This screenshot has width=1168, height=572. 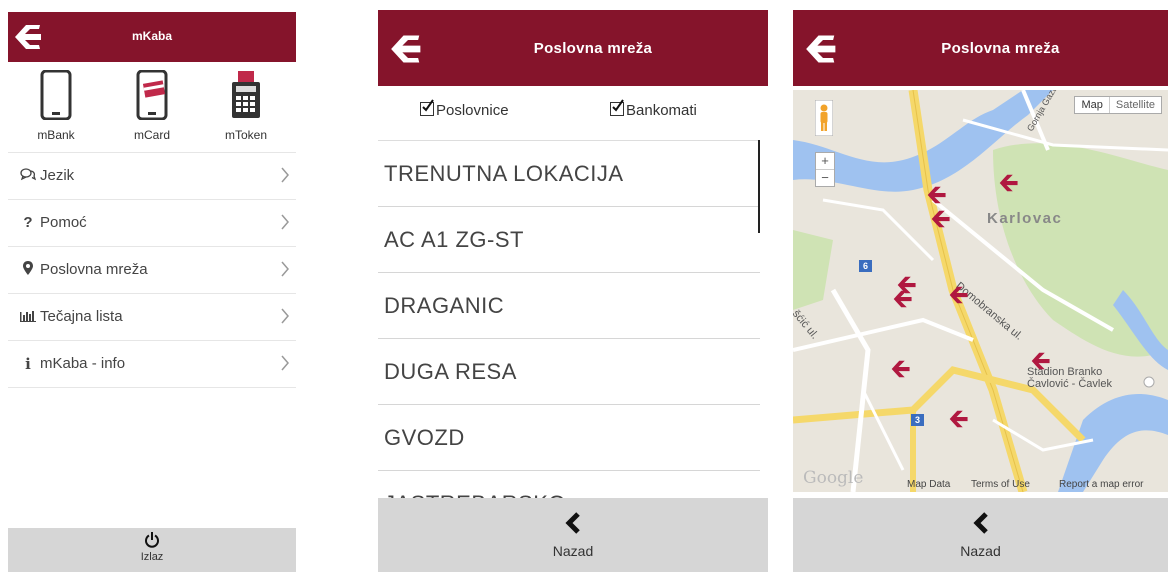 I want to click on terms-of-use-link: Terms of Use, so click(x=1000, y=484).